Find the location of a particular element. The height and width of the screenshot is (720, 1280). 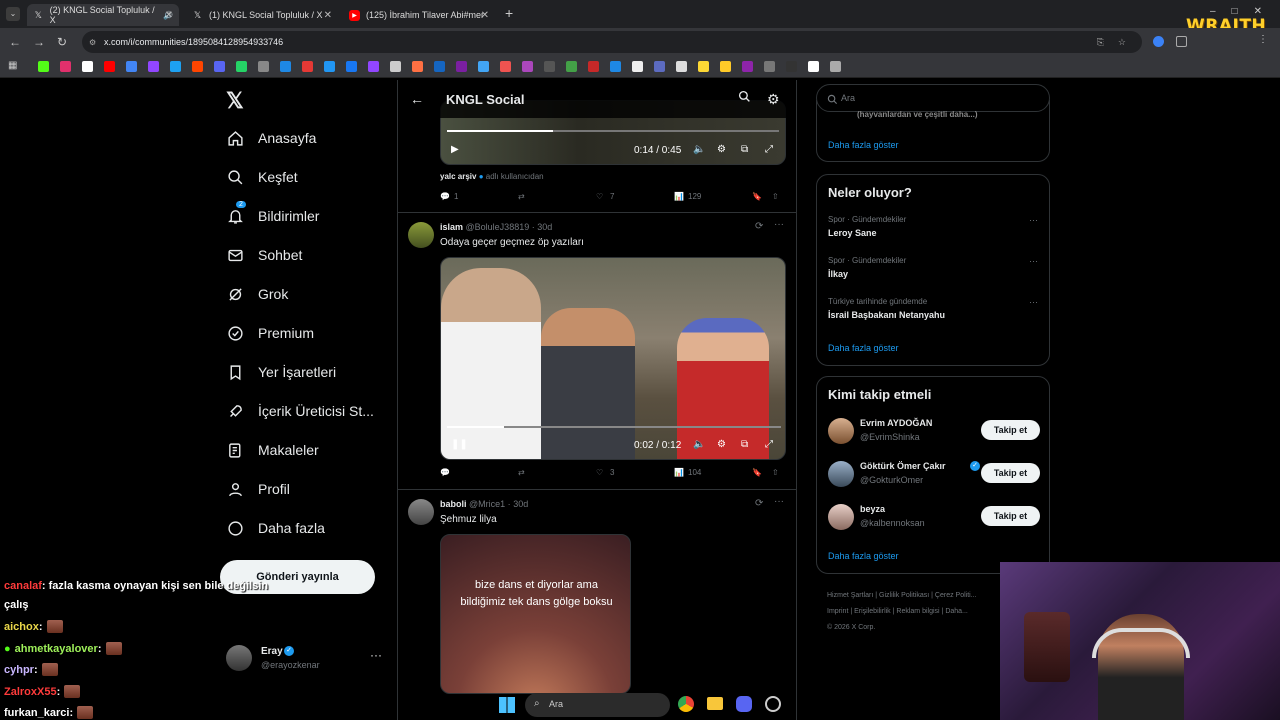

back-icon: ← is located at coordinates (15, 42).